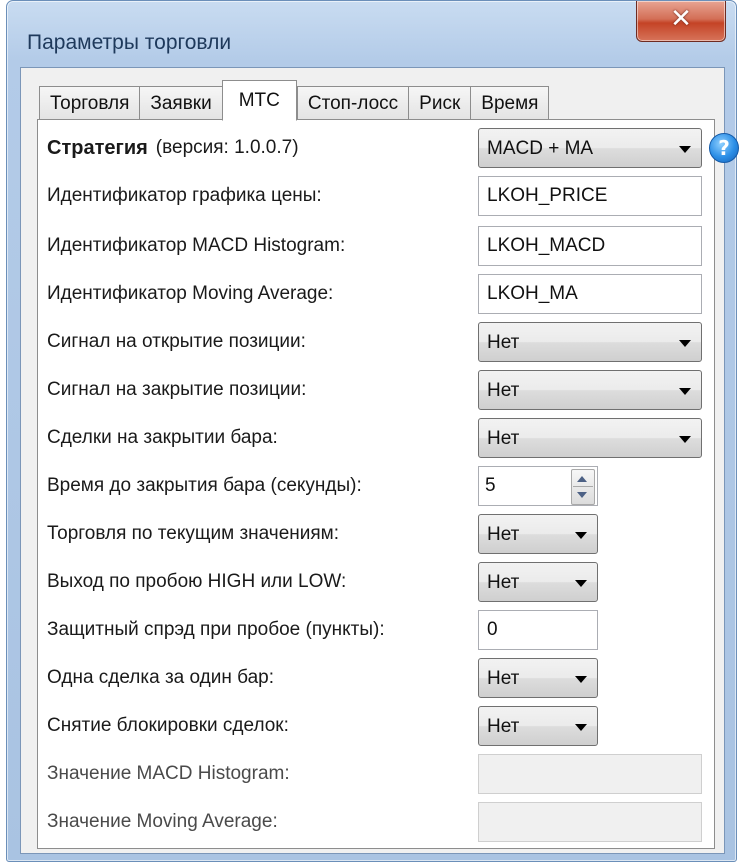 The image size is (745, 867). I want to click on macd-id-label: Идентификатор MACD Histogram:, so click(196, 245).